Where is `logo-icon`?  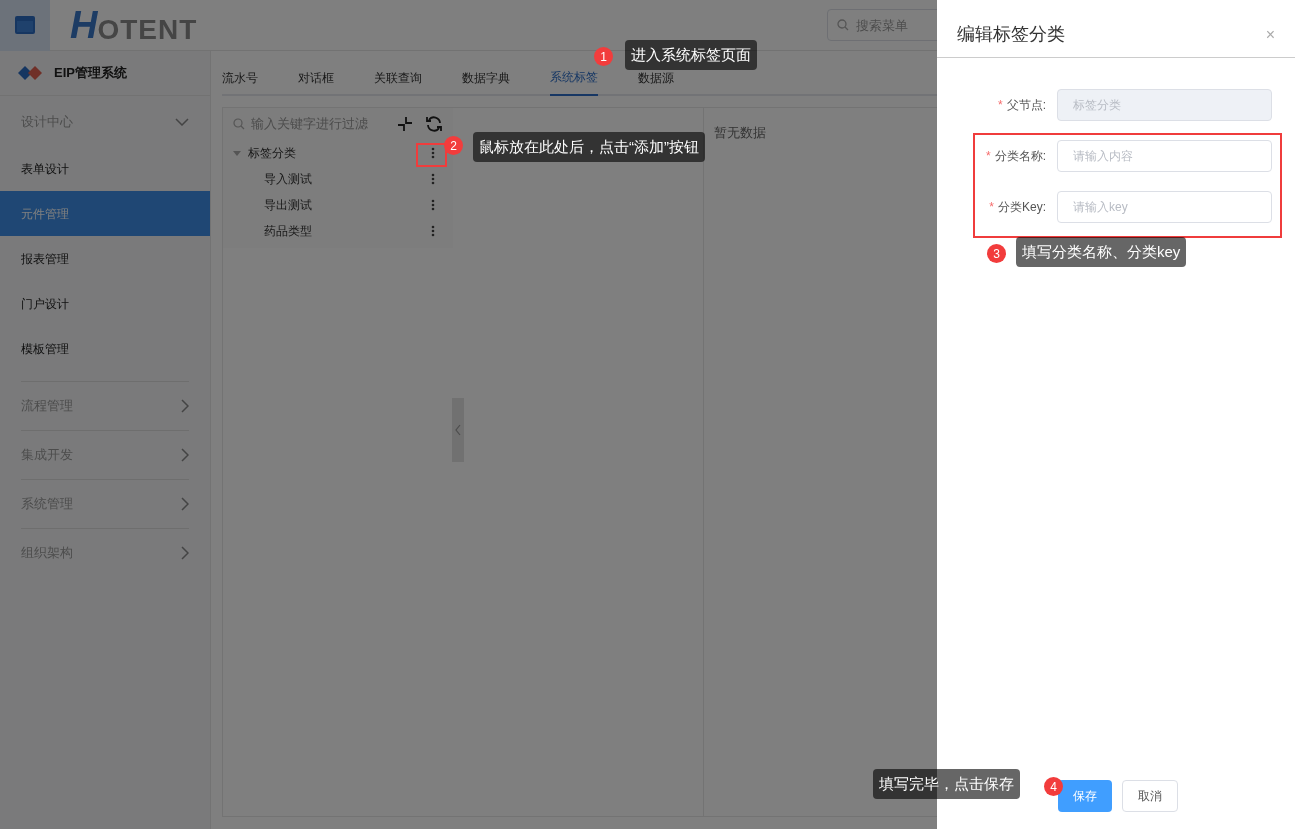 logo-icon is located at coordinates (30, 73).